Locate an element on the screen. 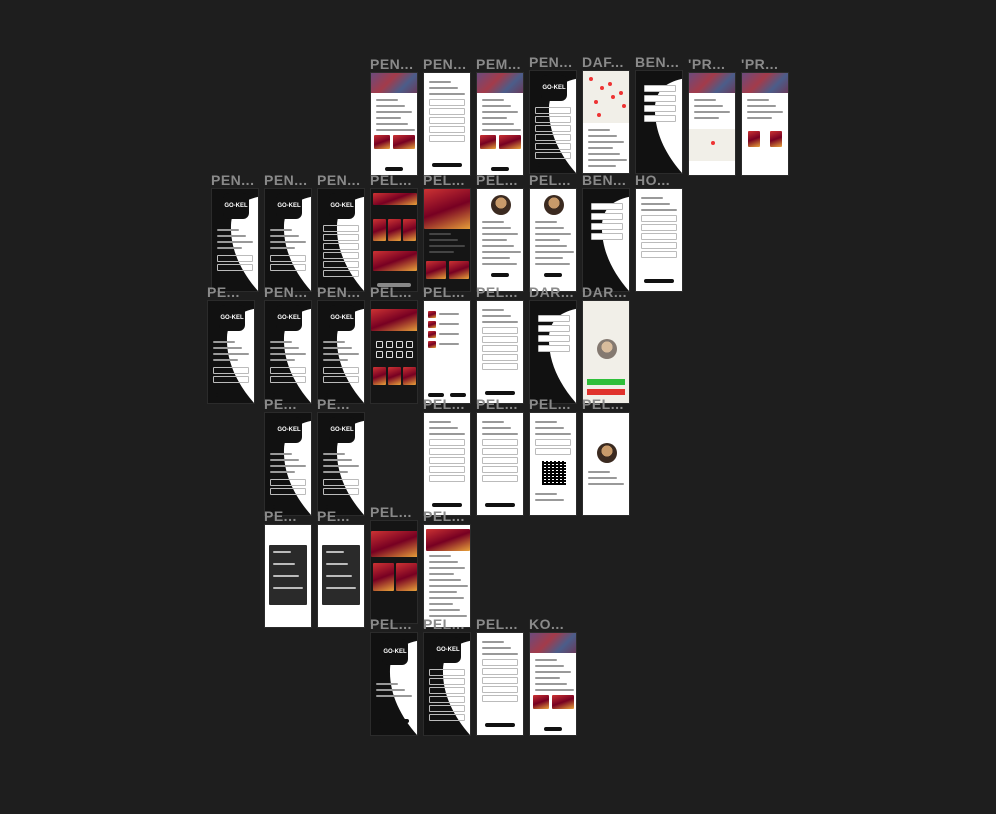 The image size is (996, 814). frame-map-list is located at coordinates (606, 122).